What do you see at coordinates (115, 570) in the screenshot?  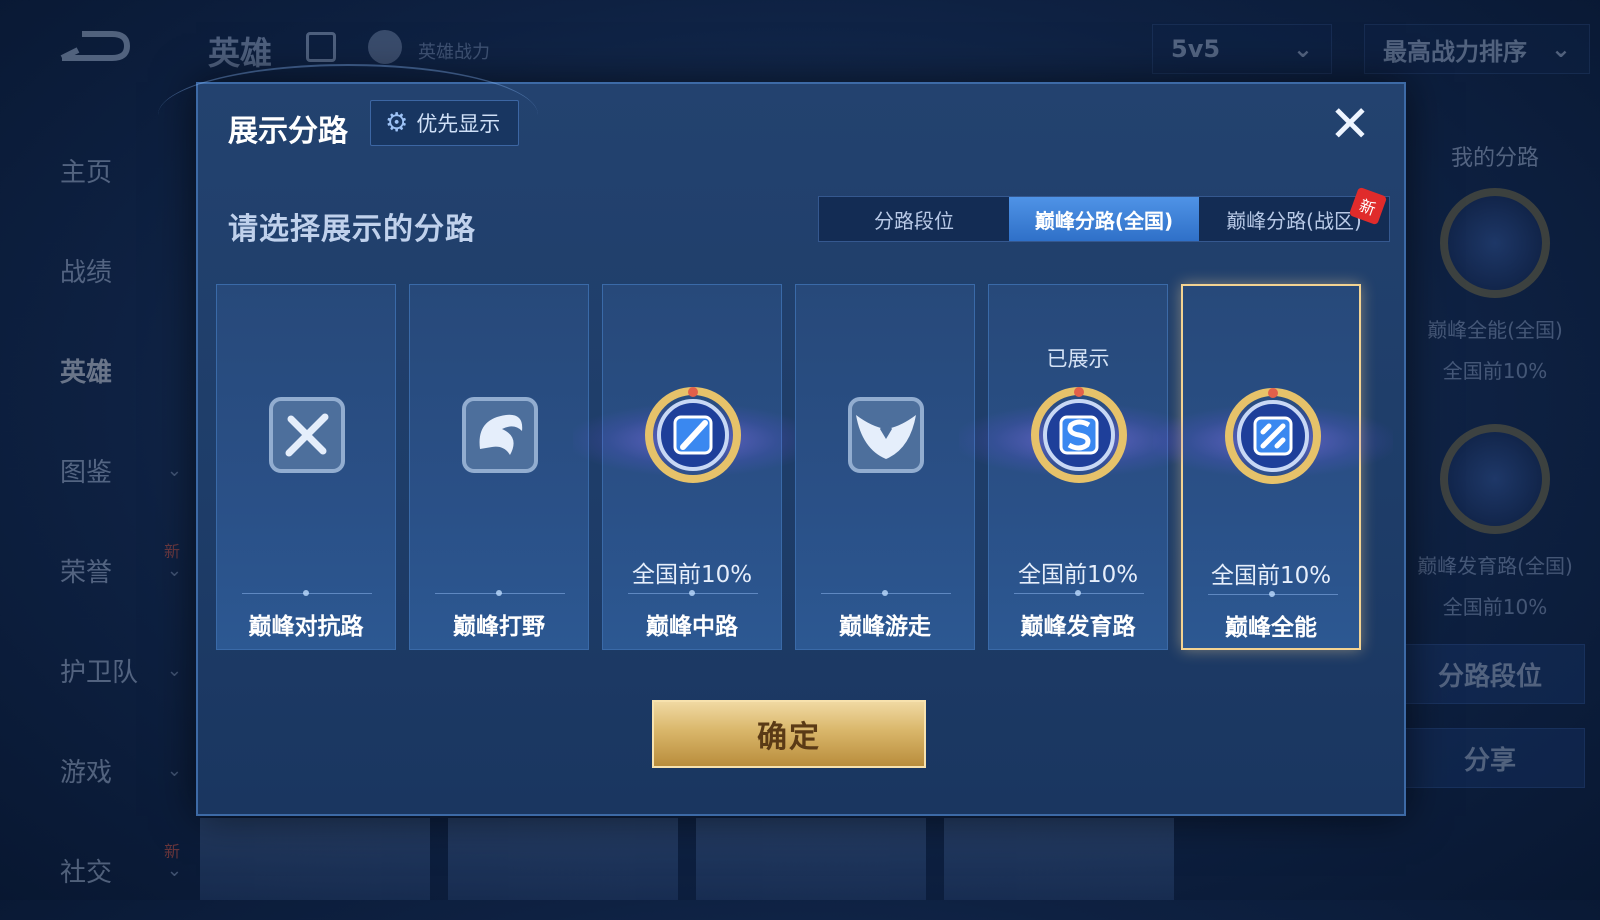 I see `sidebar-item-honor: 荣誉 新 ⌄` at bounding box center [115, 570].